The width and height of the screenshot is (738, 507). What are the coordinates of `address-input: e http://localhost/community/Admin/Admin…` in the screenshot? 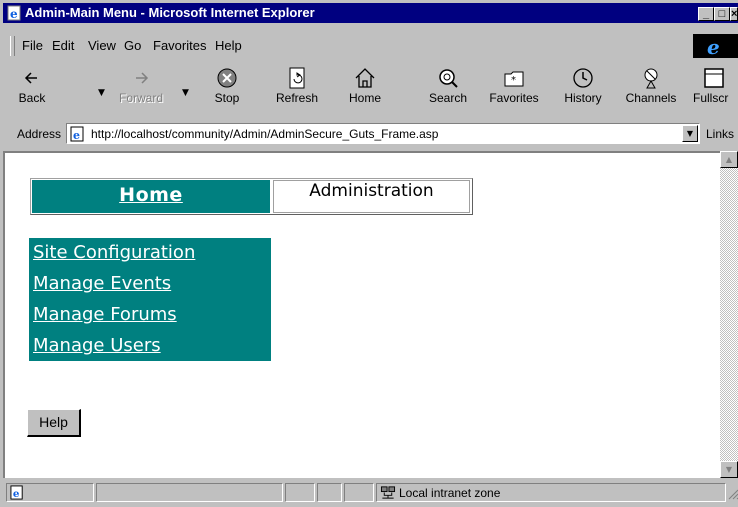 It's located at (383, 133).